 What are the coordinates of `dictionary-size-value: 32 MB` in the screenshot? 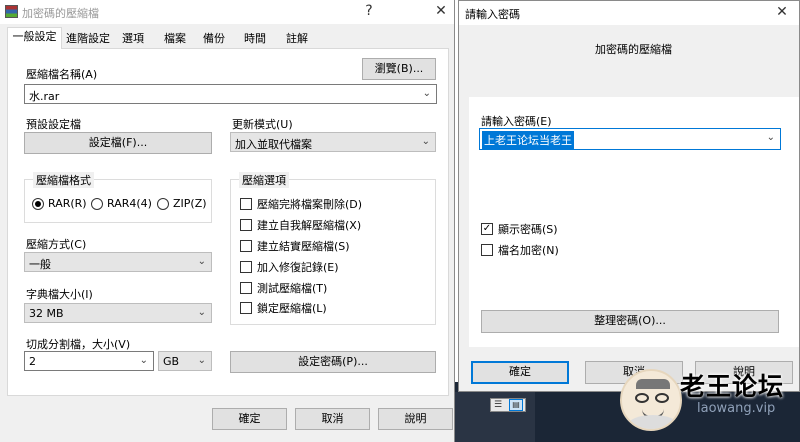 It's located at (46, 313).